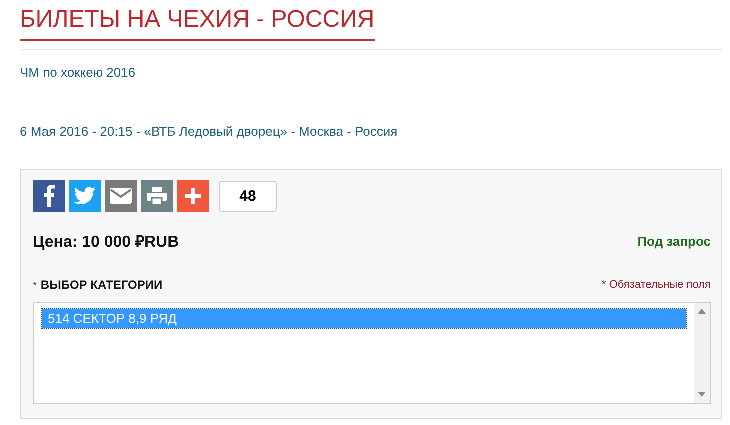 This screenshot has width=730, height=425. Describe the element at coordinates (656, 285) in the screenshot. I see `required-note: * Обязательные поля` at that location.